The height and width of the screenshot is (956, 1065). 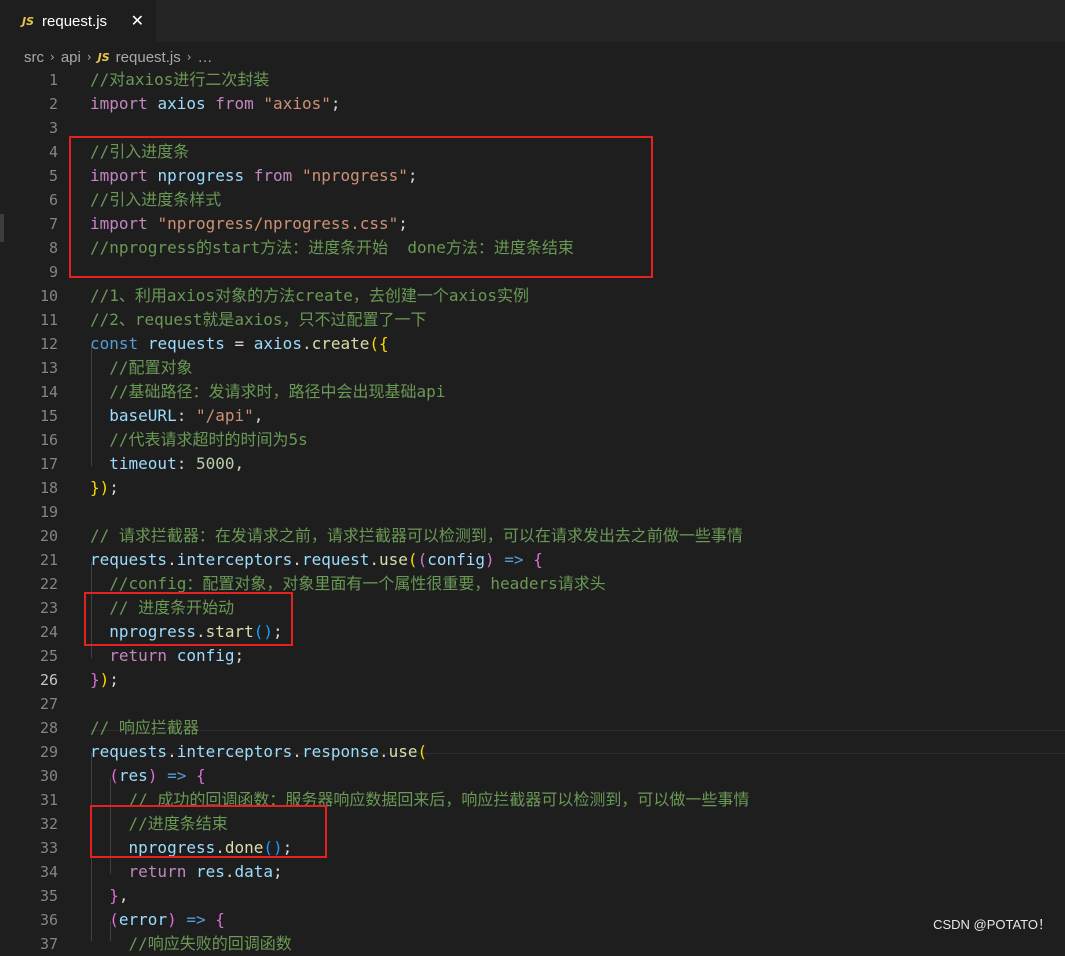 I want to click on code-line: 18});, so click(x=532, y=488).